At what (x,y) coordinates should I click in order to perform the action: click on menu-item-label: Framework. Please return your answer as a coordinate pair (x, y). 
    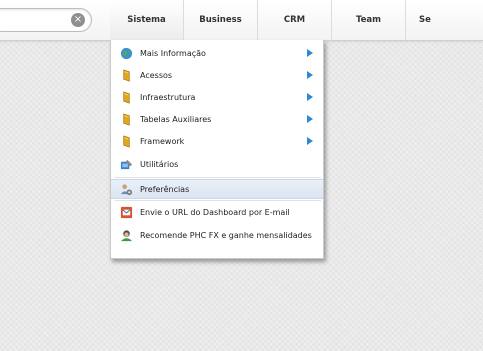
    Looking at the image, I should click on (162, 141).